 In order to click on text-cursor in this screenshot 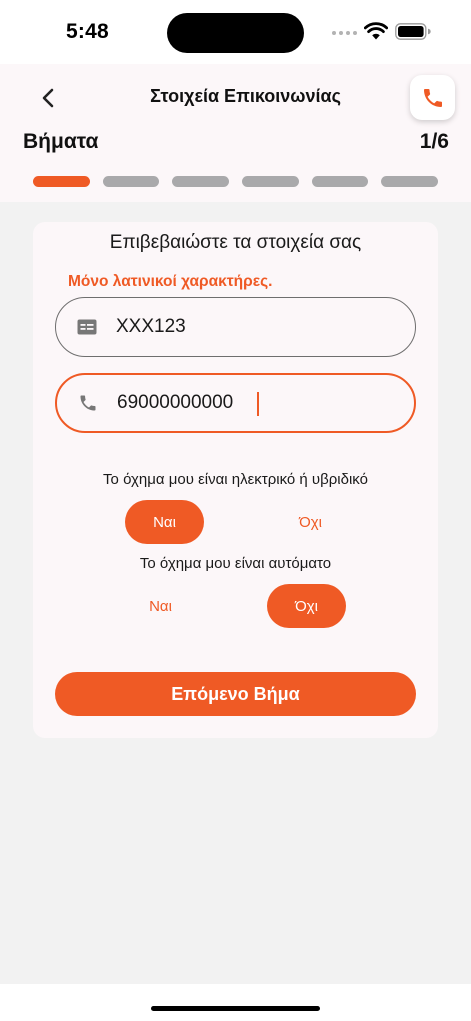, I will do `click(258, 404)`.